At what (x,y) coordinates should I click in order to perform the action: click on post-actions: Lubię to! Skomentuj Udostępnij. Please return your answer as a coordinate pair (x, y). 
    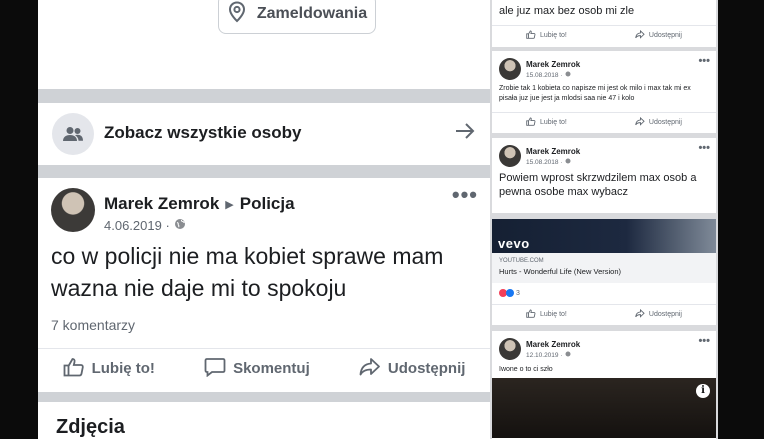
    Looking at the image, I should click on (264, 368).